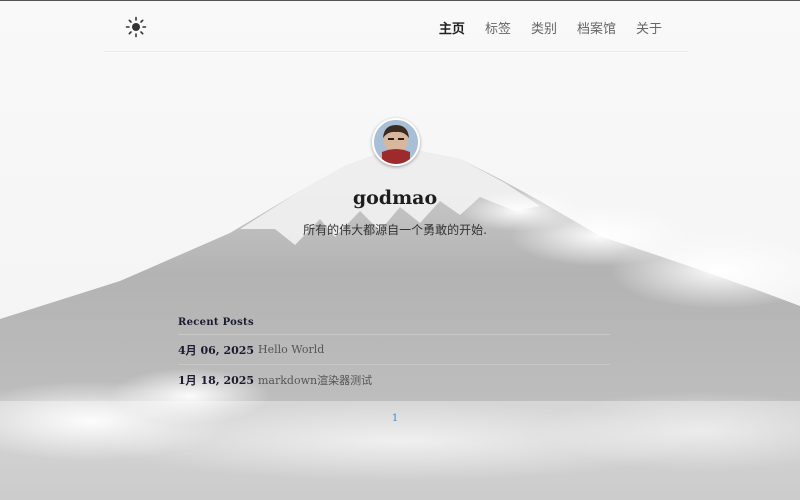  What do you see at coordinates (452, 27) in the screenshot?
I see `nav-item-home: 主页` at bounding box center [452, 27].